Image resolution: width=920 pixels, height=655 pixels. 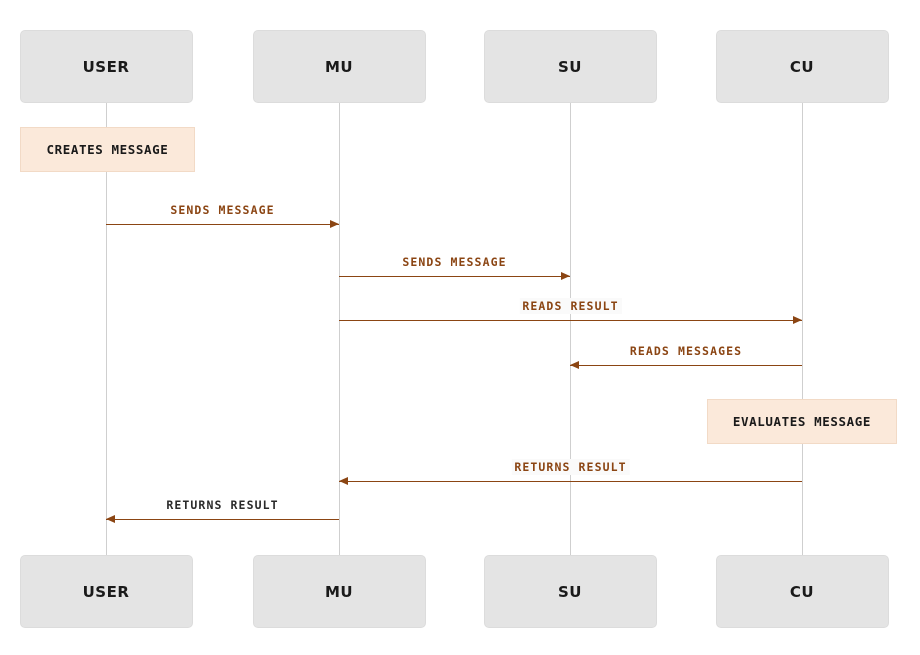 I want to click on action-label-evaluates-message: EVALUATES MESSAGE, so click(x=802, y=421).